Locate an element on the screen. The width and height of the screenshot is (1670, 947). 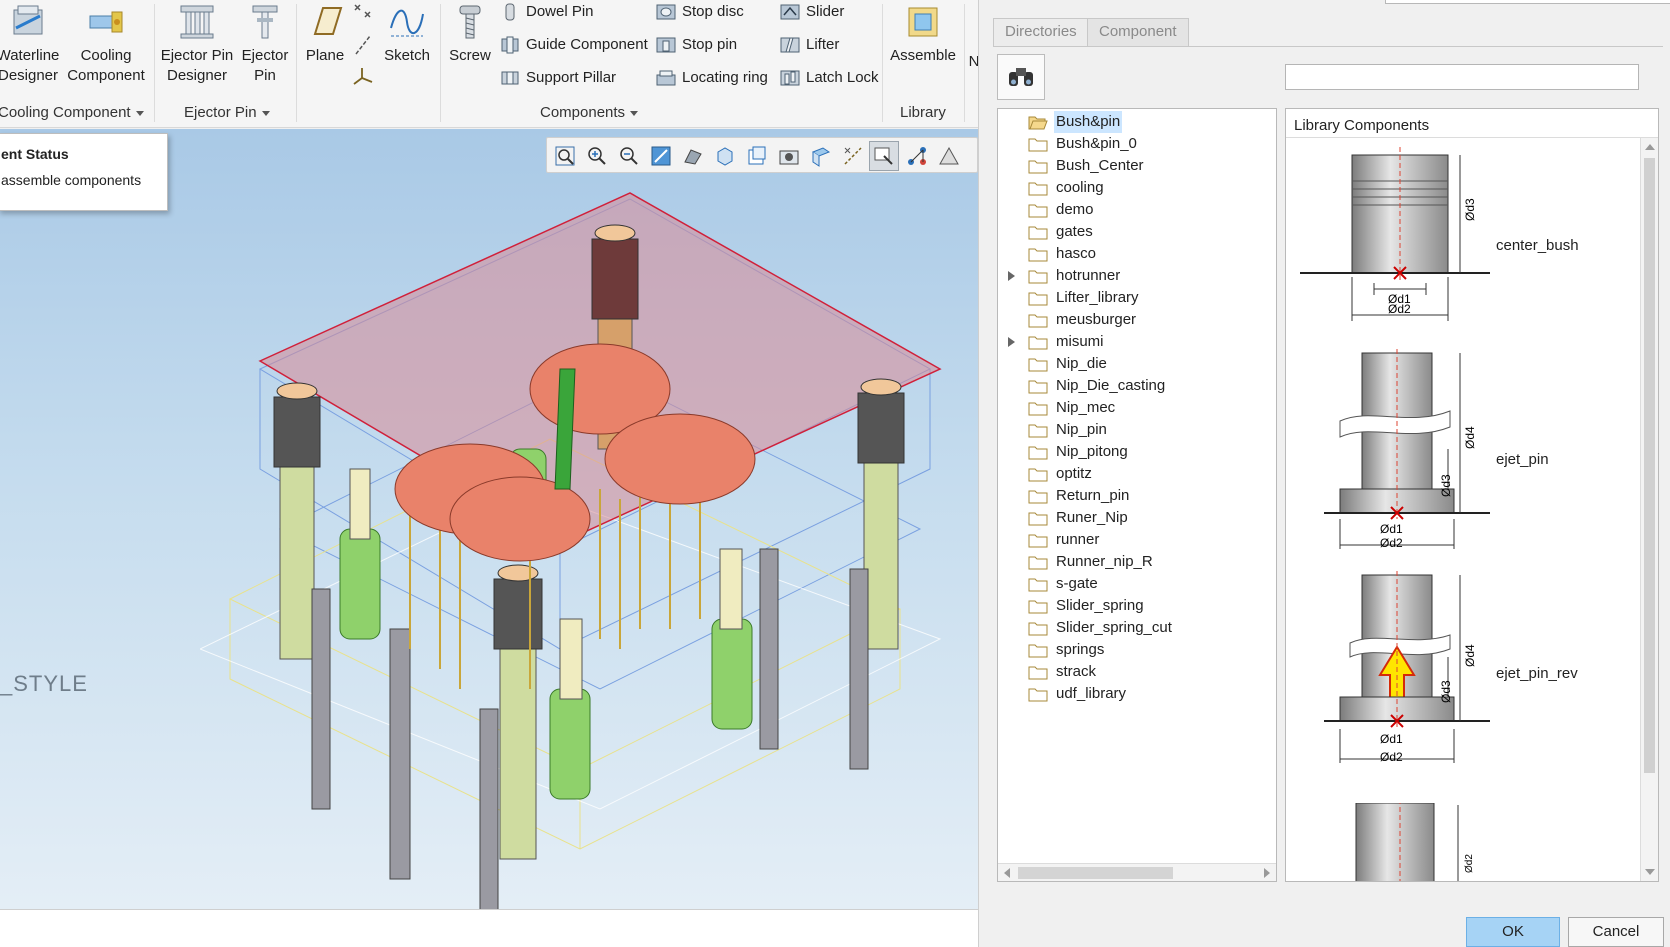
tree-item-label: meusburger is located at coordinates (1096, 319).